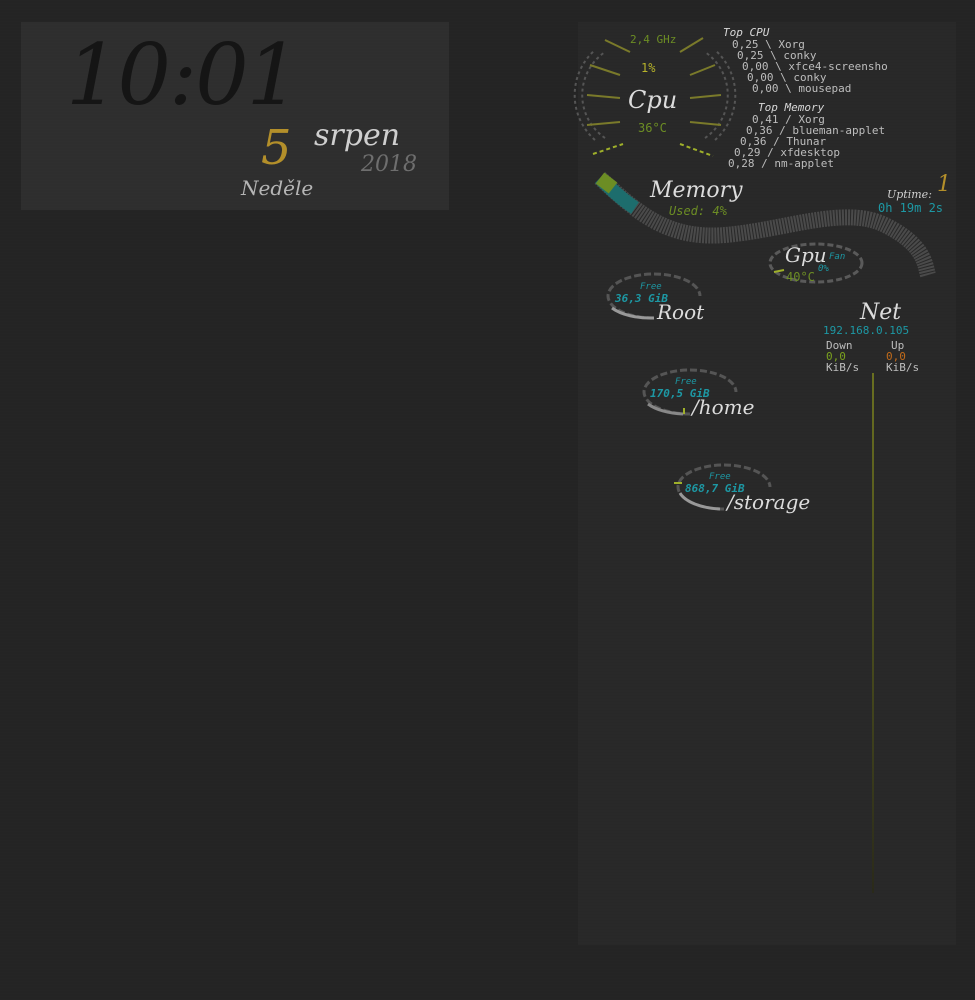 The image size is (975, 1000). Describe the element at coordinates (800, 277) in the screenshot. I see `gpu-temperature: 40°C` at that location.